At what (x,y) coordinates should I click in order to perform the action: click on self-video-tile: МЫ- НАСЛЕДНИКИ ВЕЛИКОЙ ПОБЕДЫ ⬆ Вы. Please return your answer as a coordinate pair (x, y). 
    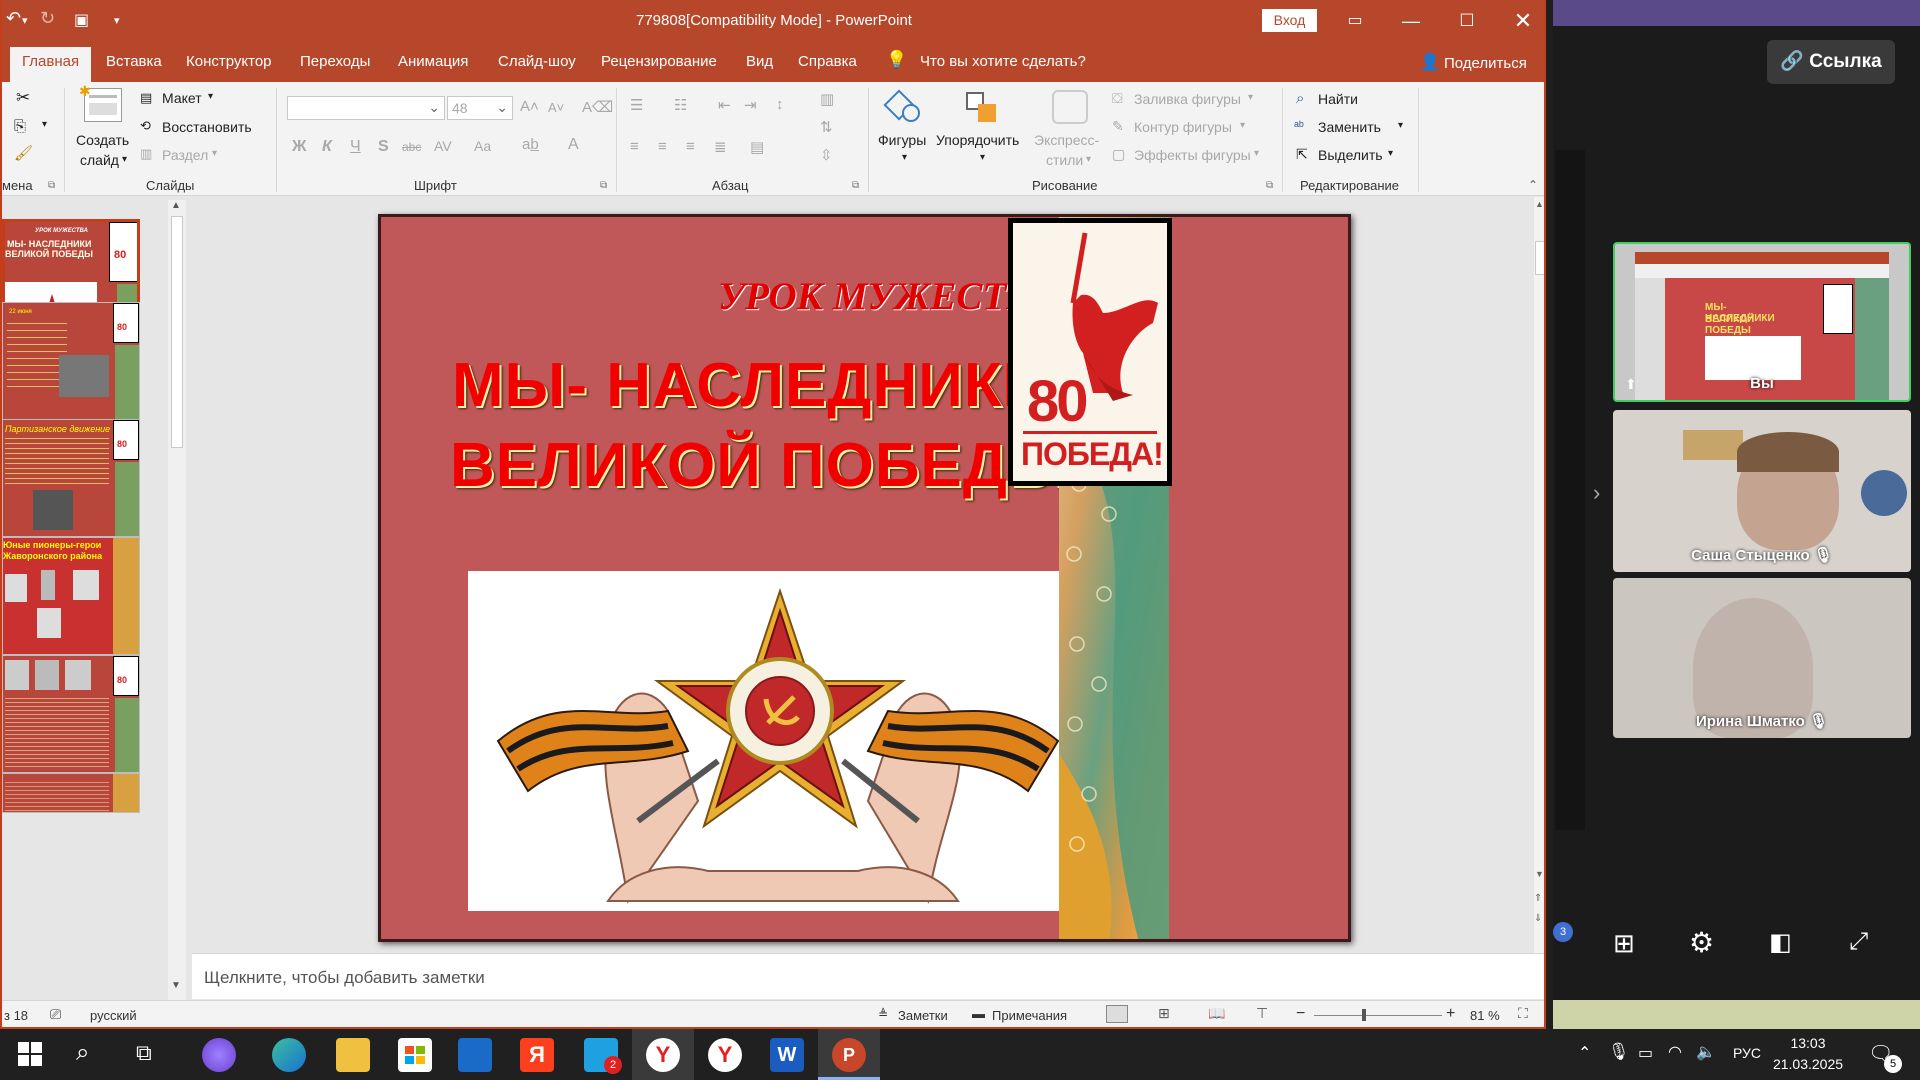
    Looking at the image, I should click on (1762, 322).